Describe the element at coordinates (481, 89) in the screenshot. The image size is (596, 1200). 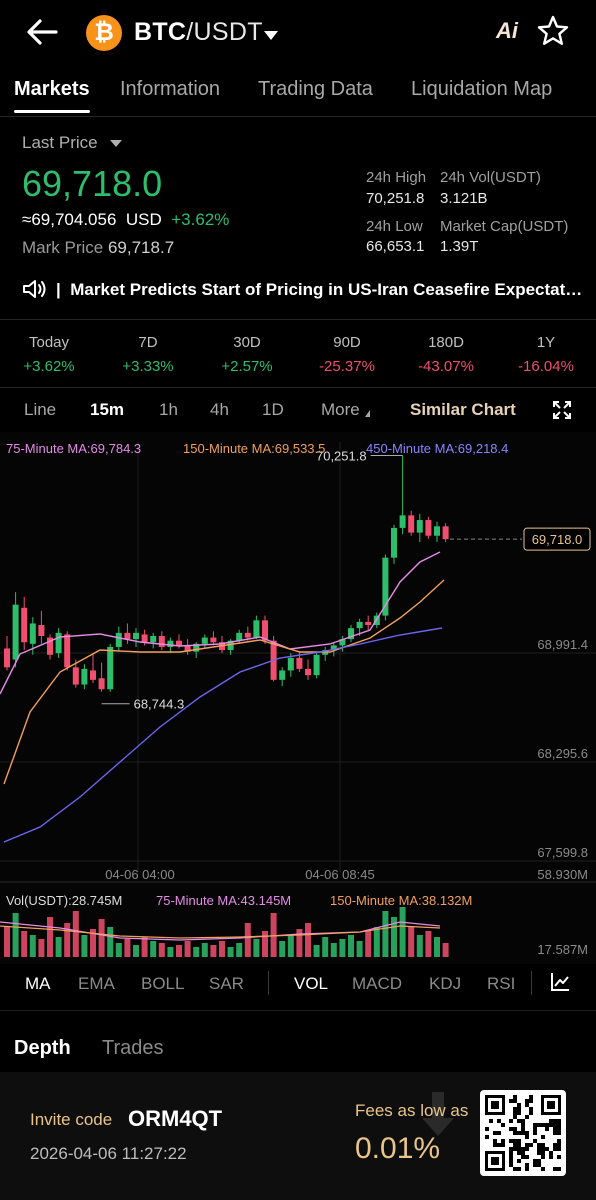
I see `tab-liquidation-map: Liquidation Map` at that location.